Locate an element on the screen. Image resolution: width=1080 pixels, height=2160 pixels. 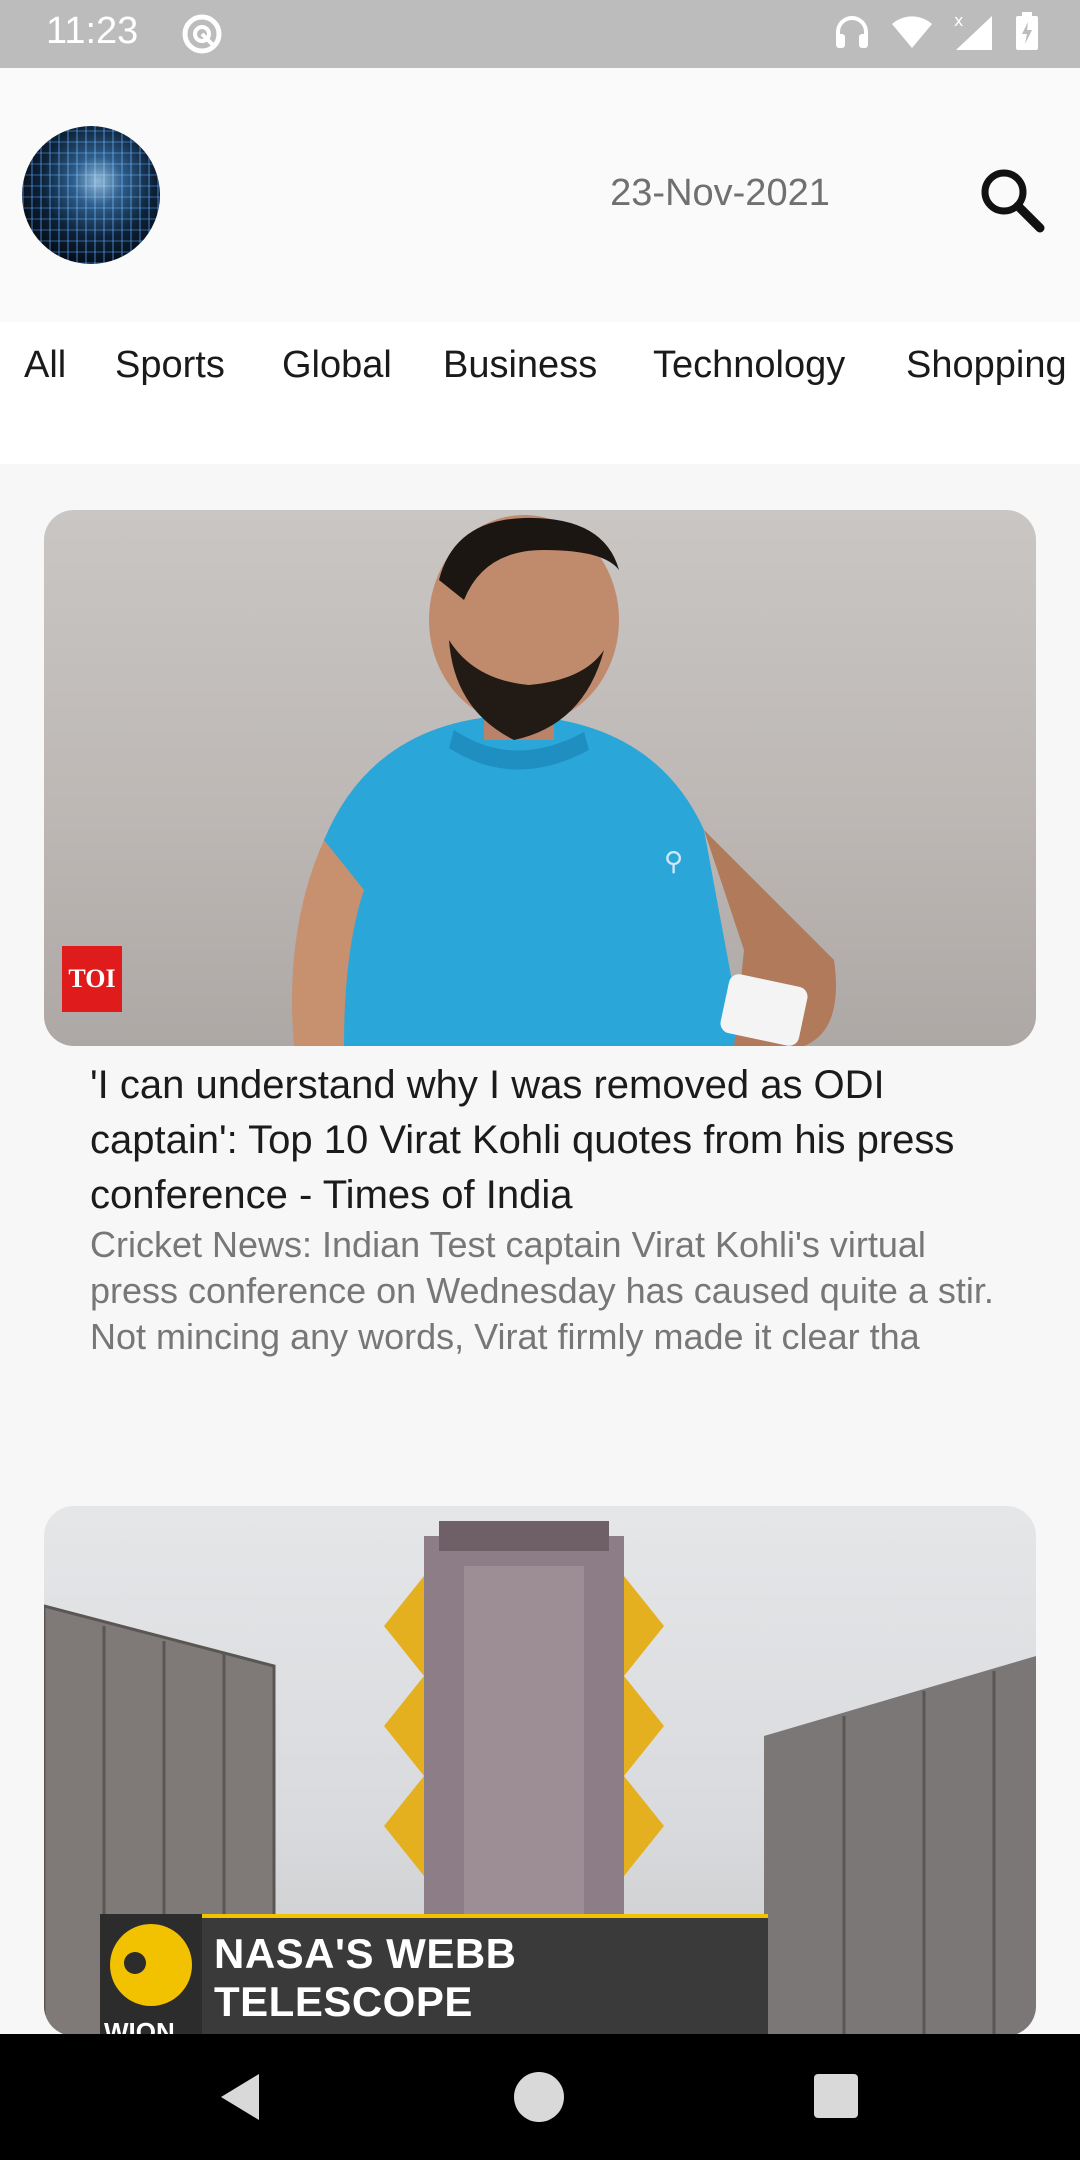
overlay-headline: NASA'S WEBB TELESCOPE TO WOW ASTRONOMERS is located at coordinates (485, 1975).